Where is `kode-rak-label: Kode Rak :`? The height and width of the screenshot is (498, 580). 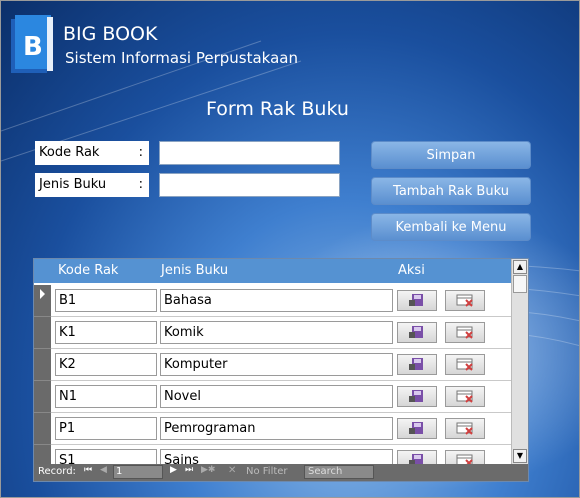
kode-rak-label: Kode Rak : is located at coordinates (92, 153).